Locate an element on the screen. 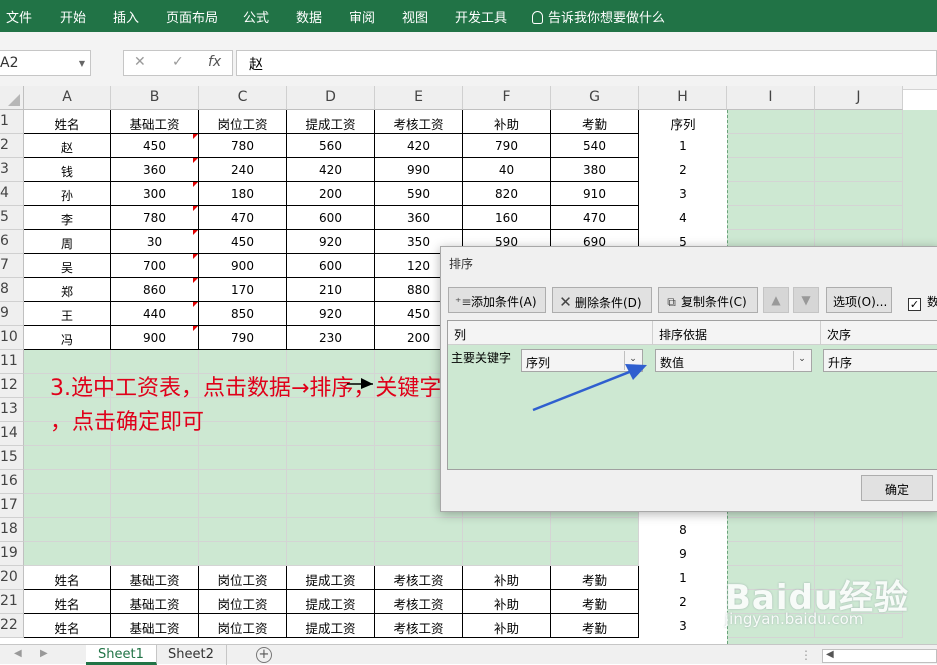 The width and height of the screenshot is (937, 665). tab-page-layout: 页面布局 is located at coordinates (192, 16).